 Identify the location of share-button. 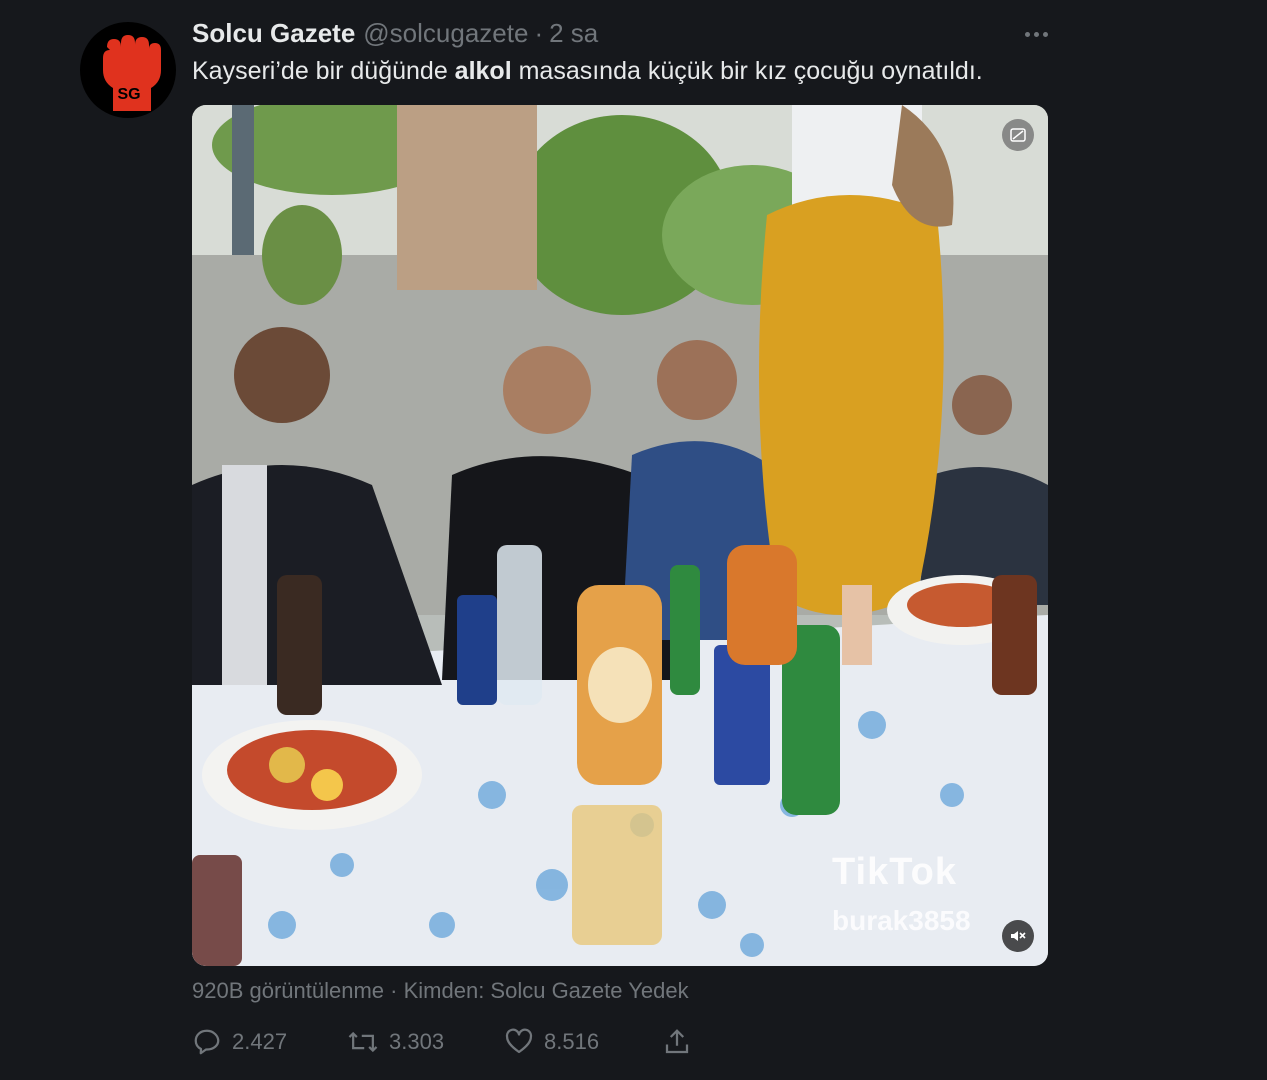
(677, 1042).